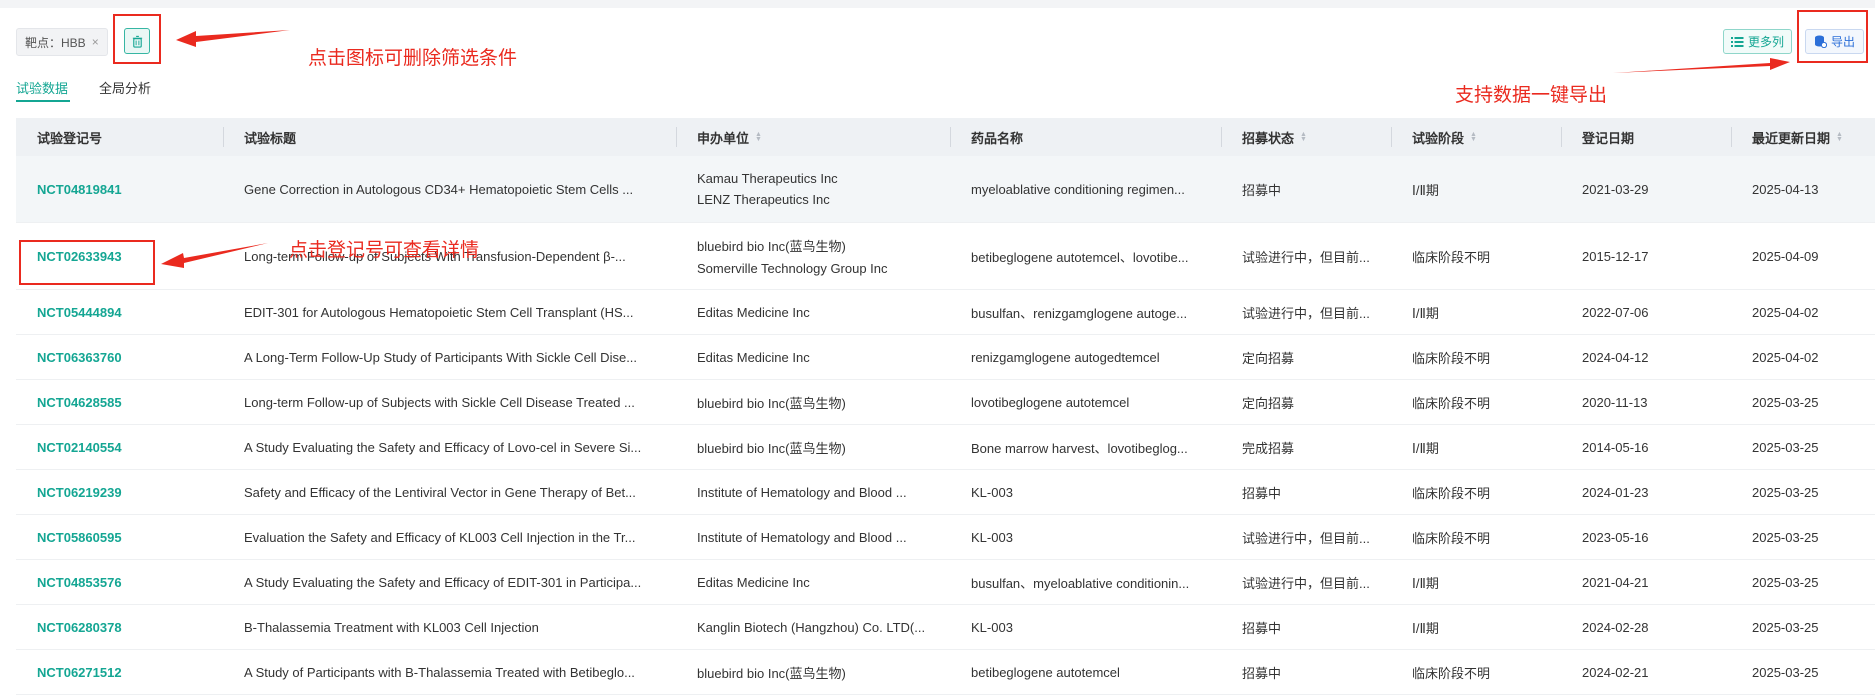 The image size is (1875, 695). What do you see at coordinates (1615, 312) in the screenshot?
I see `reg-date-text: 2022-07-06` at bounding box center [1615, 312].